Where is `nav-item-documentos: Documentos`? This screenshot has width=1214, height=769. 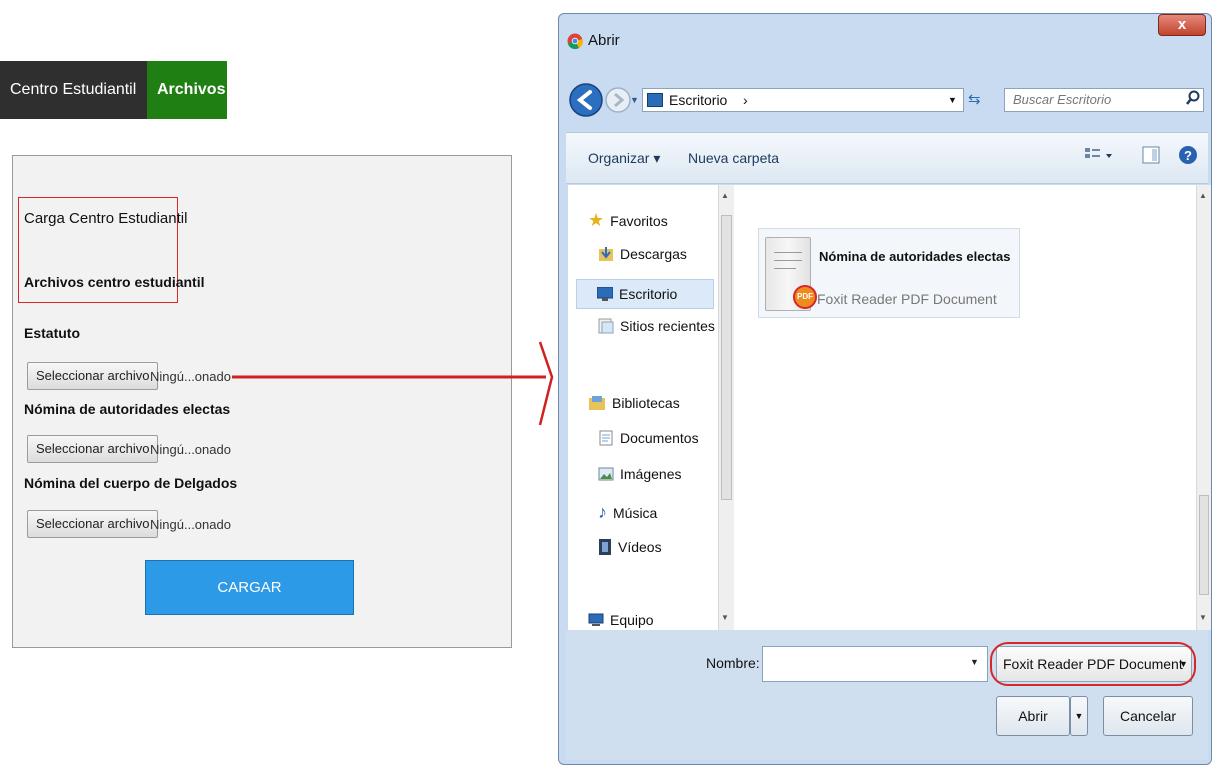 nav-item-documentos: Documentos is located at coordinates (648, 438).